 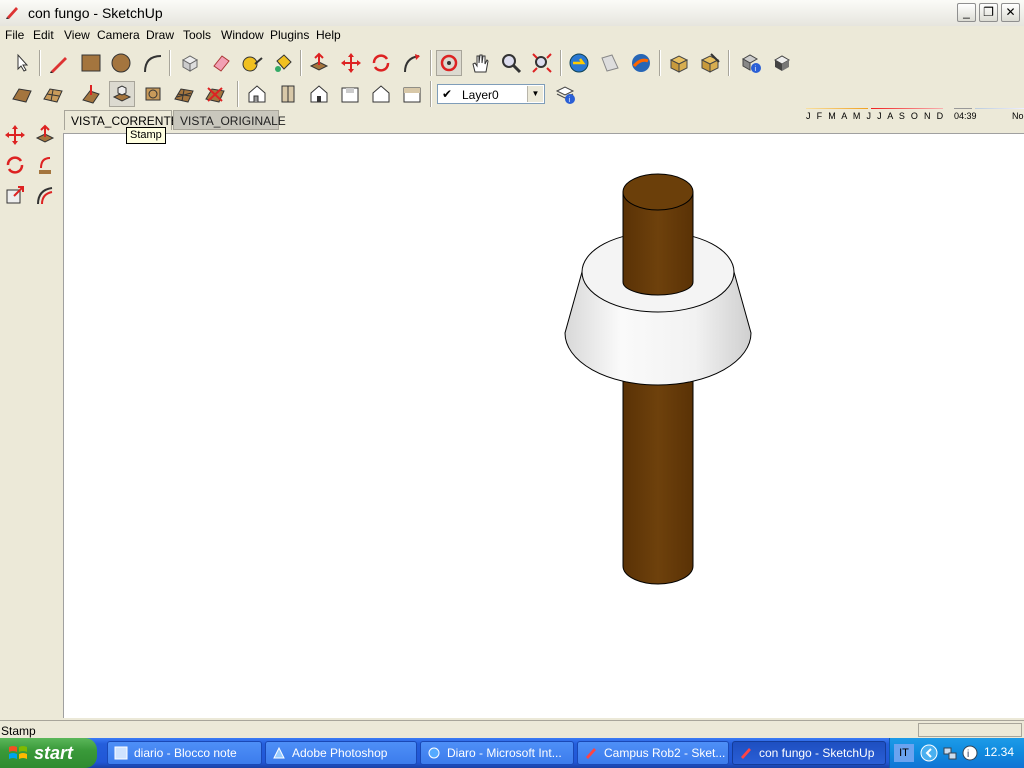 I want to click on front-view-button, so click(x=319, y=94).